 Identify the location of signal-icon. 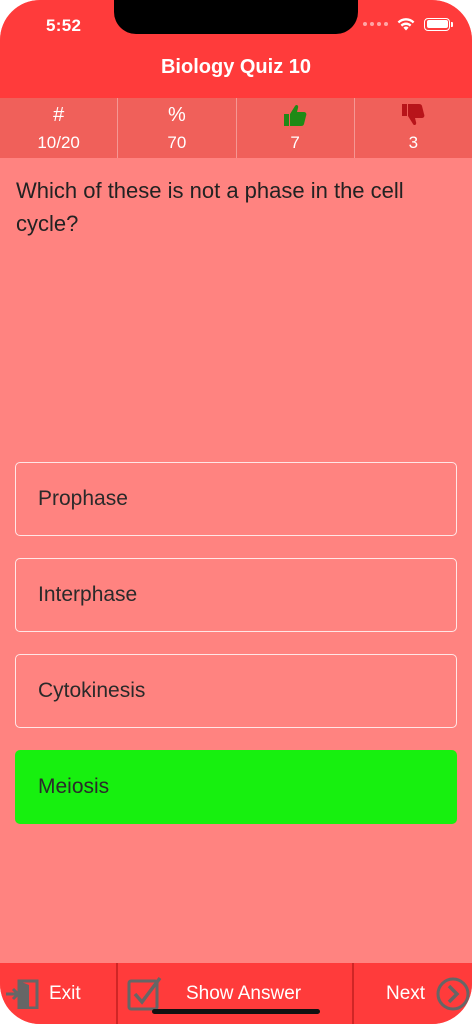
(375, 24).